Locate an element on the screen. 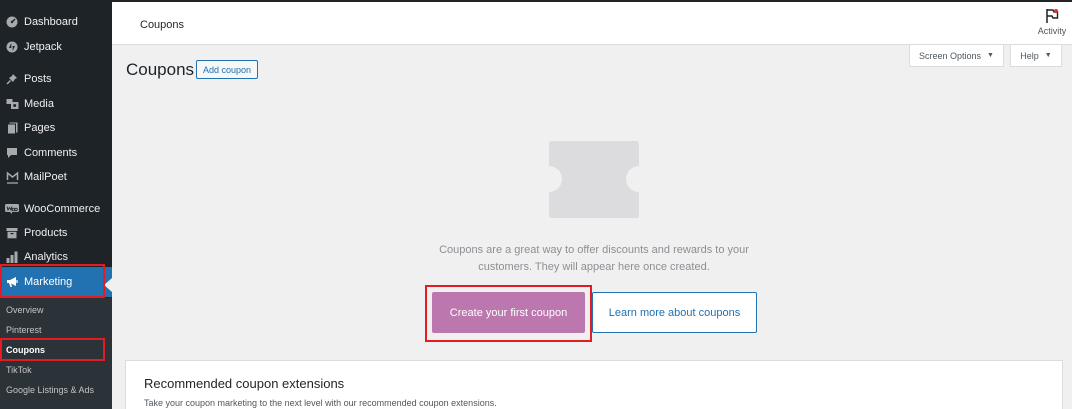 This screenshot has width=1072, height=409. sidebar-item-dashboard: Dashboard is located at coordinates (56, 22).